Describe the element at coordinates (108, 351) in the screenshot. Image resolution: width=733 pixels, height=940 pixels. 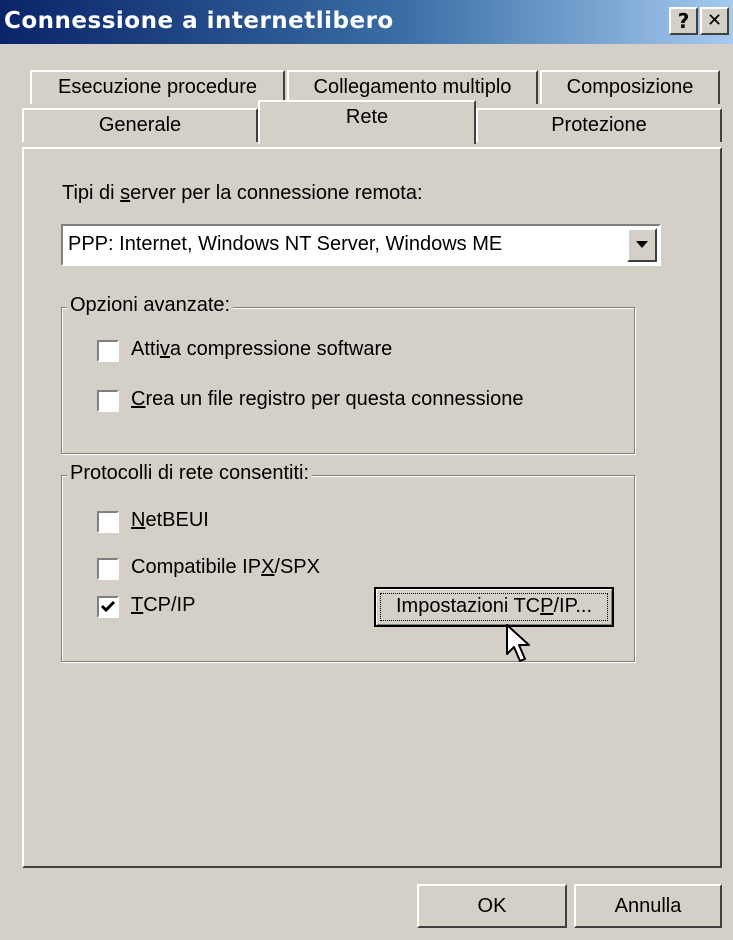
I see `compression-checkbox` at that location.